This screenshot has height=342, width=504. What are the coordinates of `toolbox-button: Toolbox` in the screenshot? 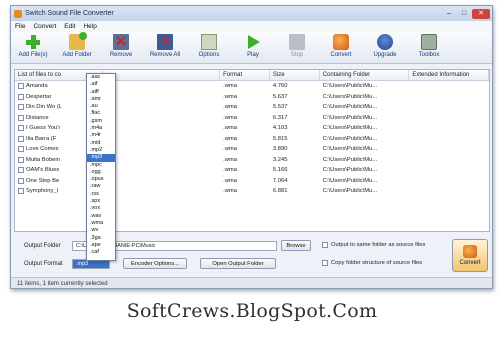 It's located at (429, 46).